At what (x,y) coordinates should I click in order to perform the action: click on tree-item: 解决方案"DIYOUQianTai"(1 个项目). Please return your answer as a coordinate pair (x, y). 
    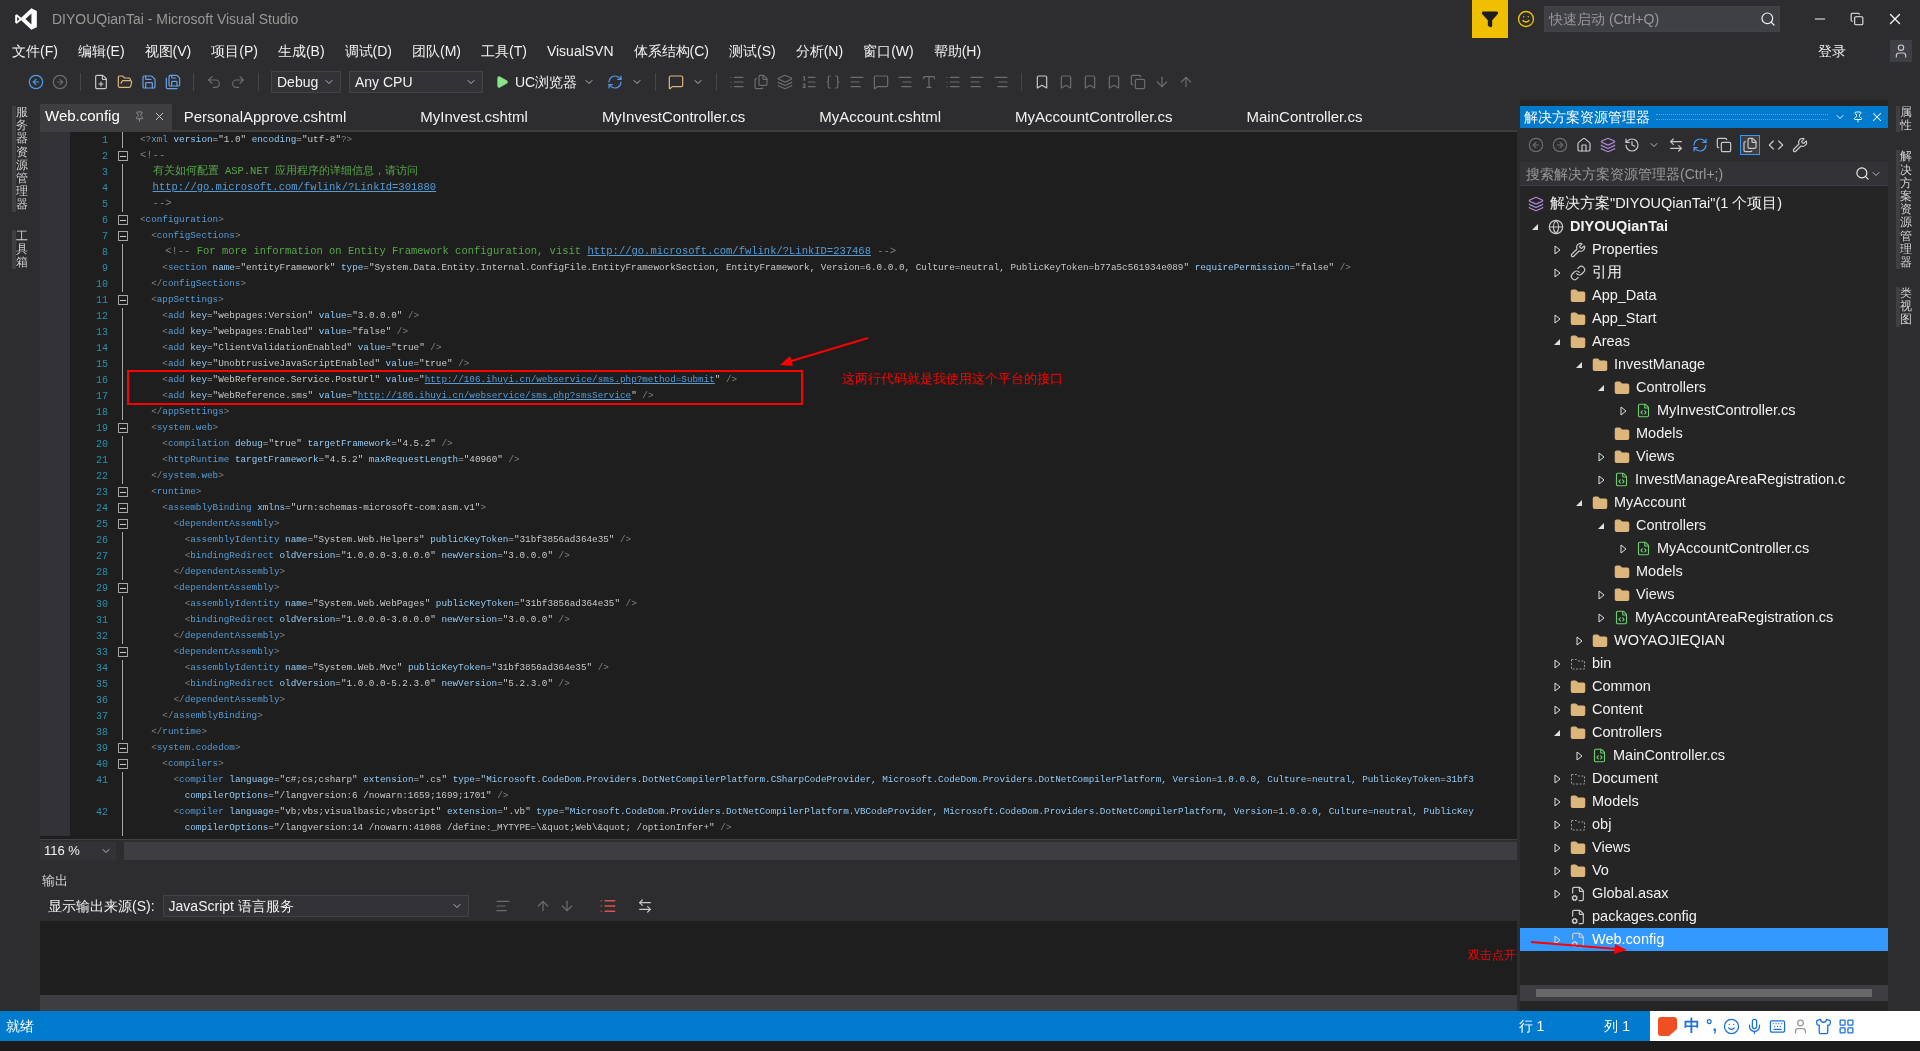
    Looking at the image, I should click on (1704, 203).